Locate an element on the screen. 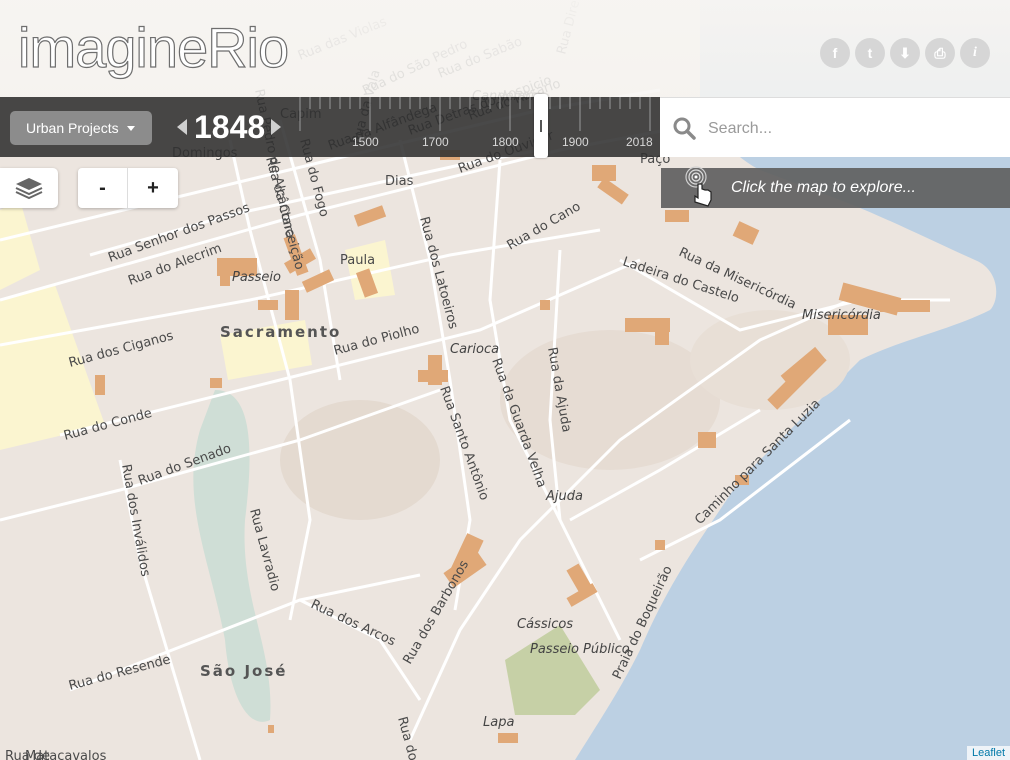 The image size is (1010, 760). tick-label: 1800 is located at coordinates (505, 142).